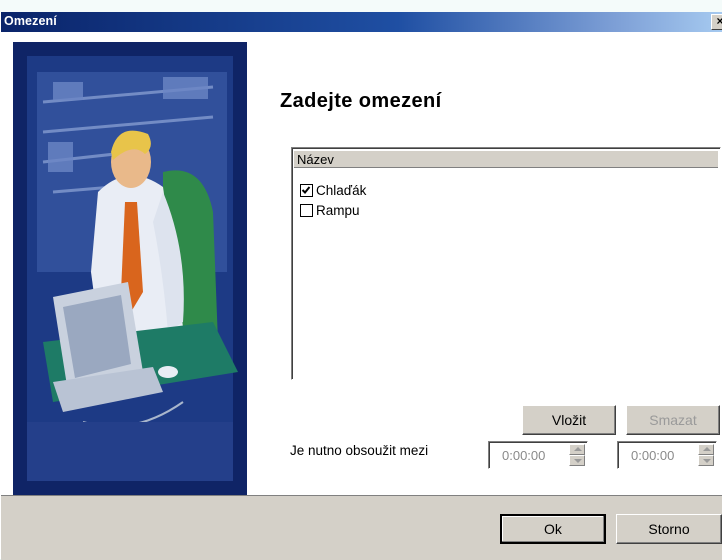 The width and height of the screenshot is (722, 560). What do you see at coordinates (523, 455) in the screenshot?
I see `time-from-value: 0:00:00` at bounding box center [523, 455].